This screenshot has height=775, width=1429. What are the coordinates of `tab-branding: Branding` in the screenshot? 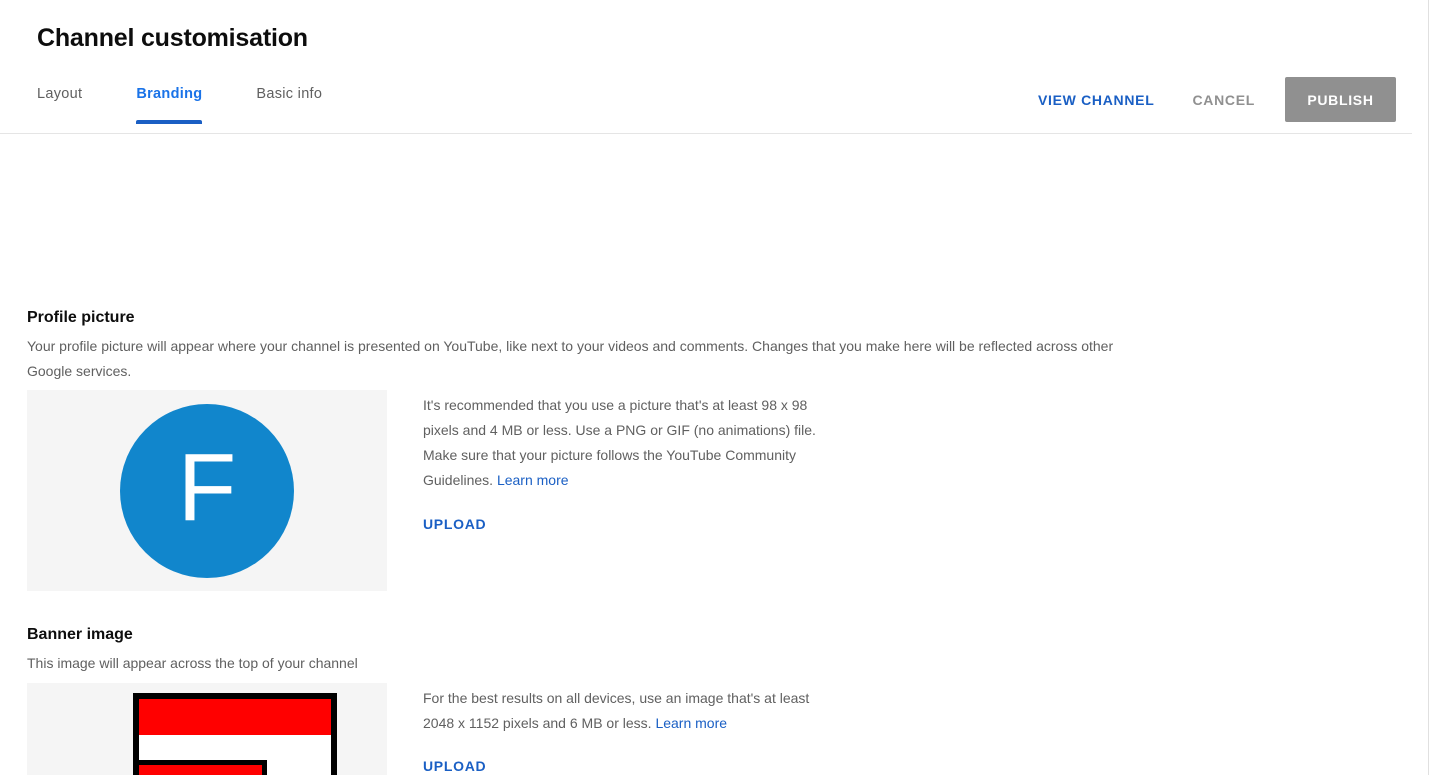 It's located at (169, 105).